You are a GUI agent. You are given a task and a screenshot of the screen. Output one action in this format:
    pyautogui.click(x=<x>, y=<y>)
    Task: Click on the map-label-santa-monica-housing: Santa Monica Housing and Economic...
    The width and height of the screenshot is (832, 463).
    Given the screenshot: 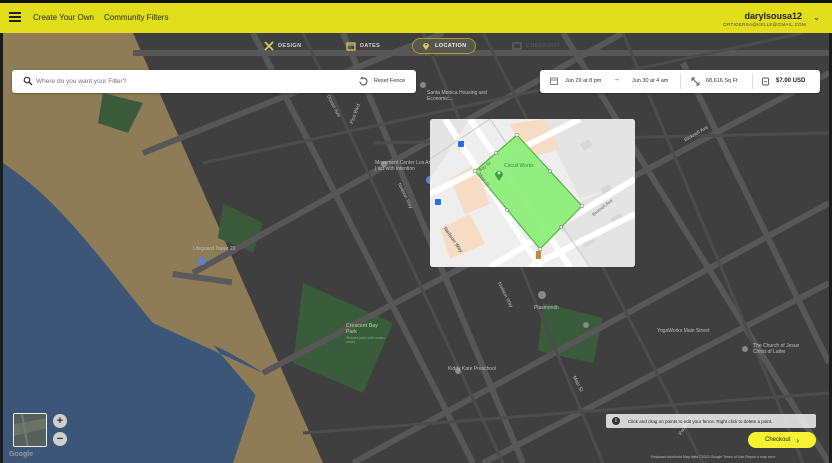 What is the action you would take?
    pyautogui.click(x=457, y=96)
    